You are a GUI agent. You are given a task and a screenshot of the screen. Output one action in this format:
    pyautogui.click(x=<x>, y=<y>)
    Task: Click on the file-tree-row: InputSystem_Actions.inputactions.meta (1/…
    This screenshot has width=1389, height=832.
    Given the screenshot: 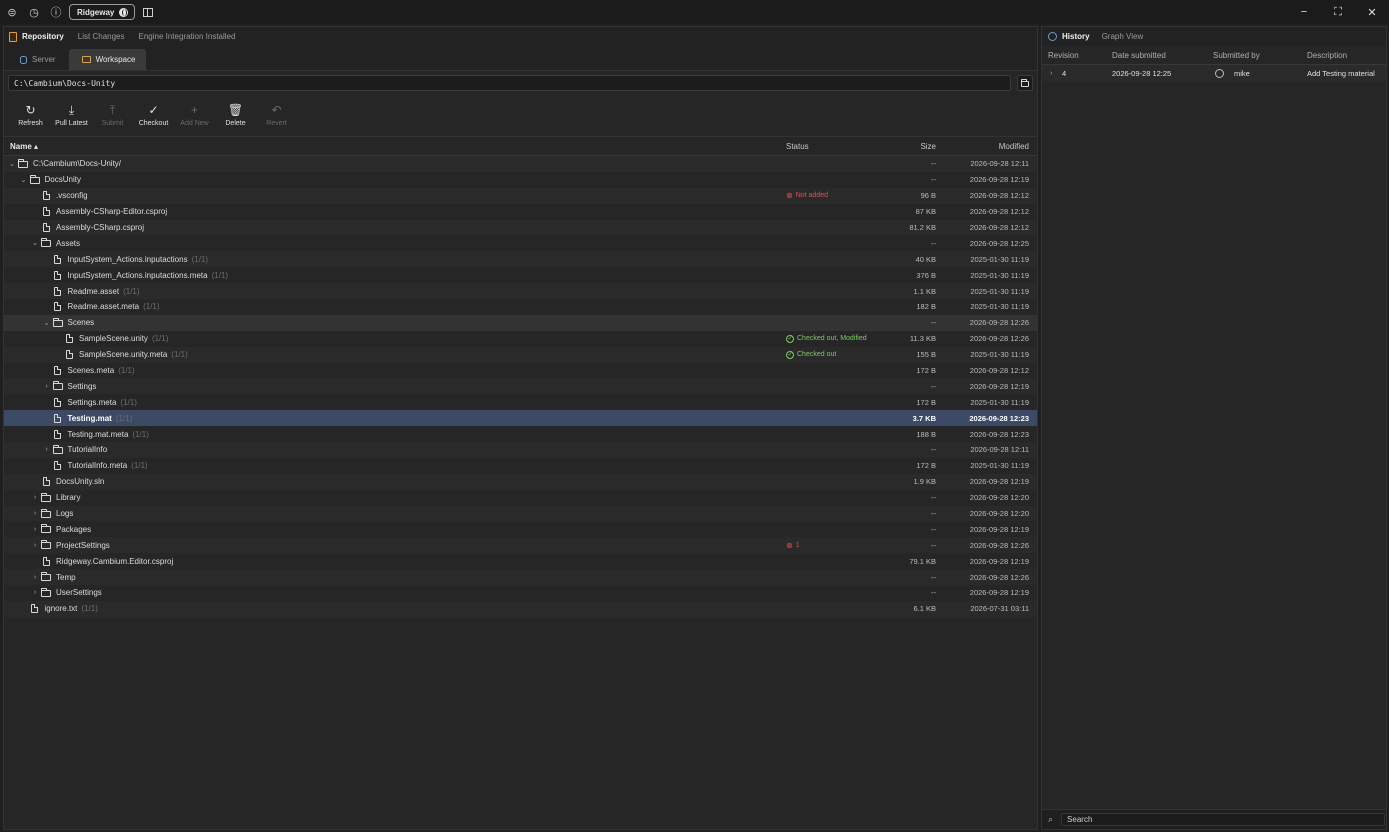 What is the action you would take?
    pyautogui.click(x=520, y=275)
    